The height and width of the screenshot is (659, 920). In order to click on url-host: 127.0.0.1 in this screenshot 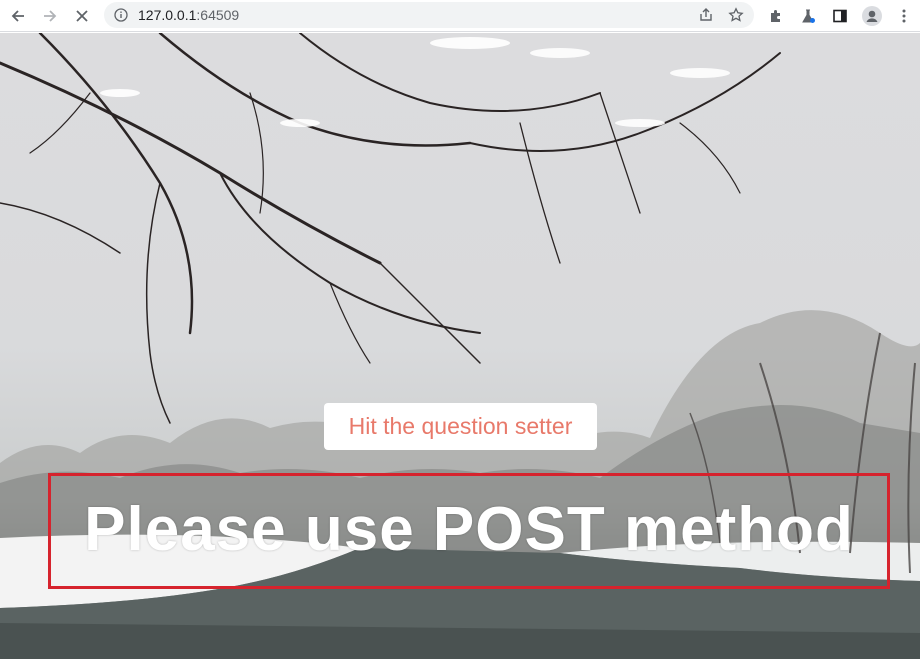, I will do `click(167, 15)`.